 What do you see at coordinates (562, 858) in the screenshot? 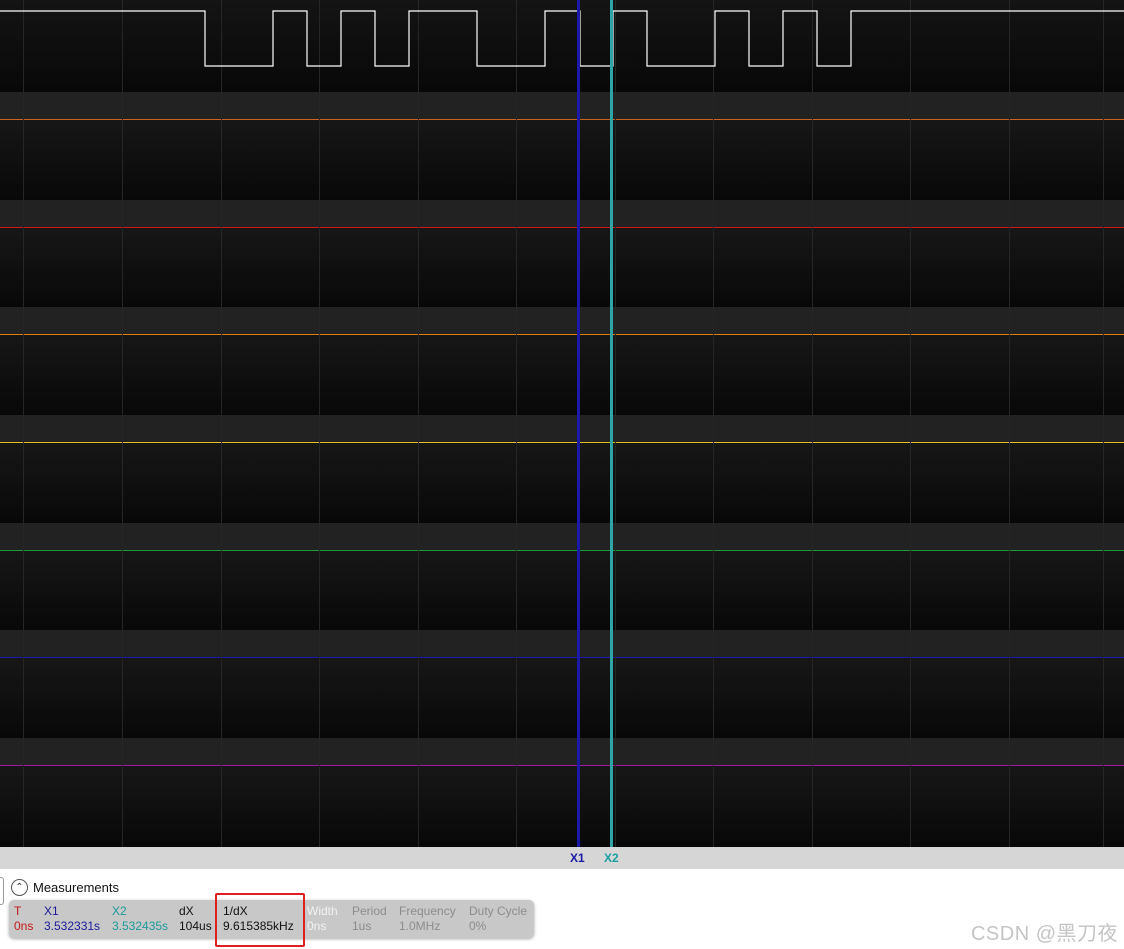
I see `cursor-marker-bar: X1 X2` at bounding box center [562, 858].